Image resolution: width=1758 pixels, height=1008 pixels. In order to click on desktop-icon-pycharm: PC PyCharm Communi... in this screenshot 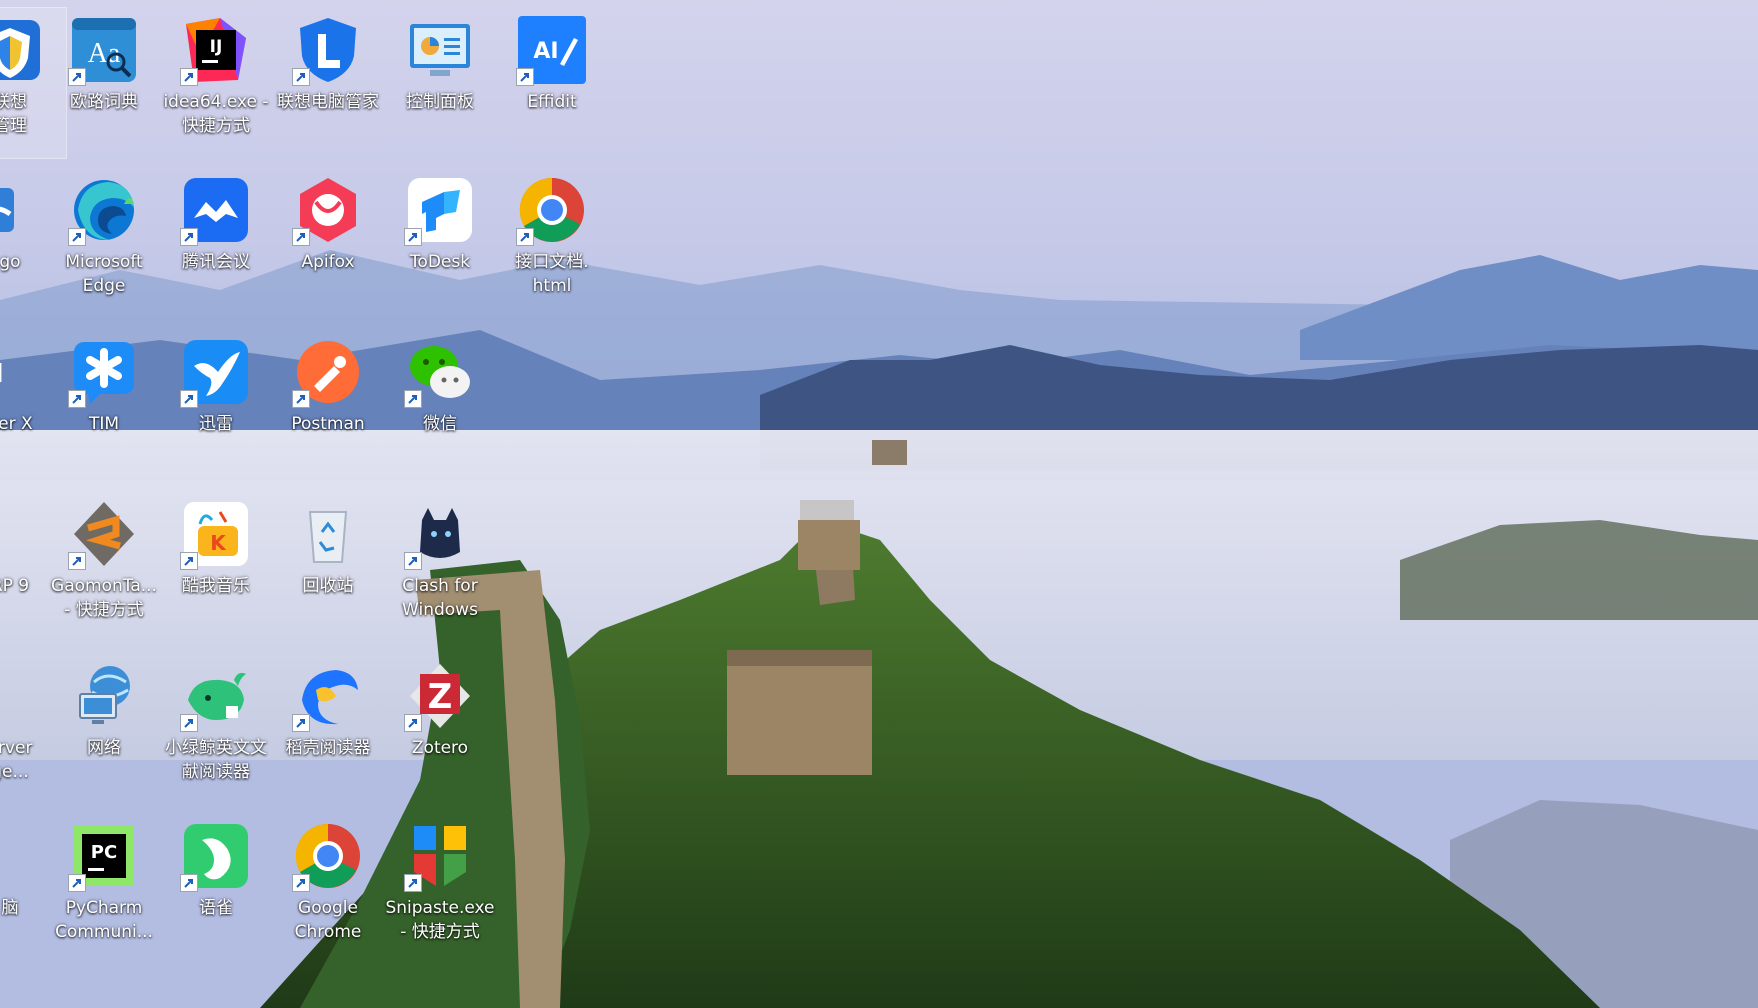, I will do `click(104, 889)`.